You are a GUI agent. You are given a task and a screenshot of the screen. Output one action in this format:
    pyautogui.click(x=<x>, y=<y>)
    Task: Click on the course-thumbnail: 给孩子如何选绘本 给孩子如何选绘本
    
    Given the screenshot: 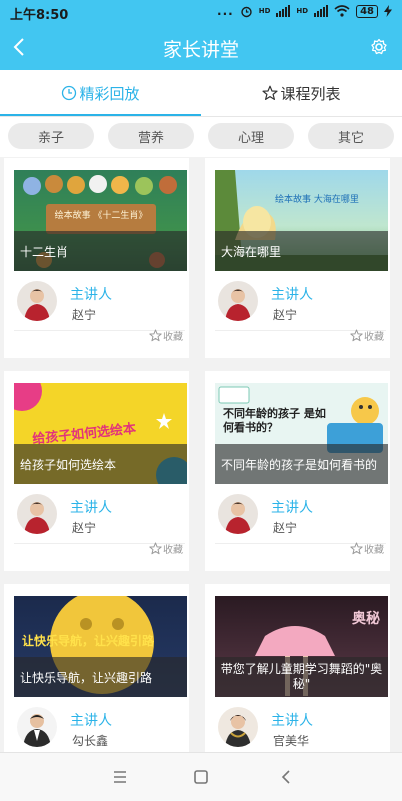 What is the action you would take?
    pyautogui.click(x=100, y=433)
    